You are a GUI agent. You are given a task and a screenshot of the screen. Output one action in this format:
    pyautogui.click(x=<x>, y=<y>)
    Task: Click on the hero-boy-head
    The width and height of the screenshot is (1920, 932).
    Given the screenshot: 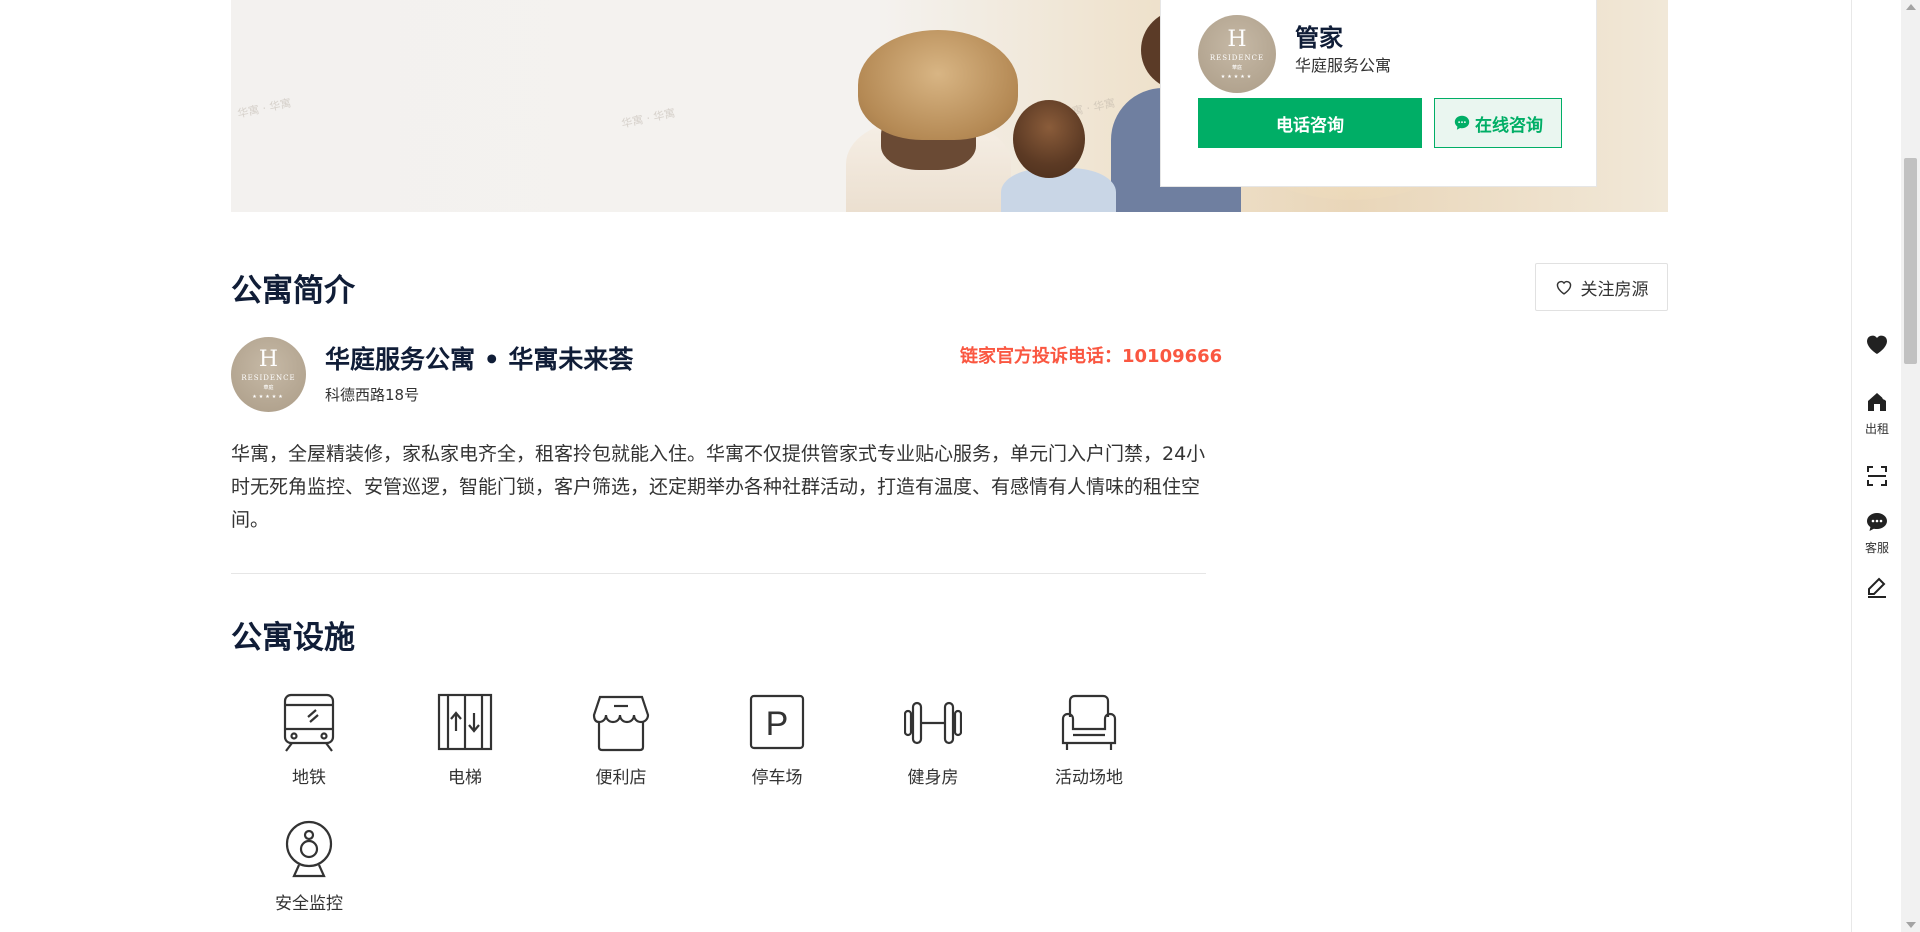 What is the action you would take?
    pyautogui.click(x=1049, y=139)
    